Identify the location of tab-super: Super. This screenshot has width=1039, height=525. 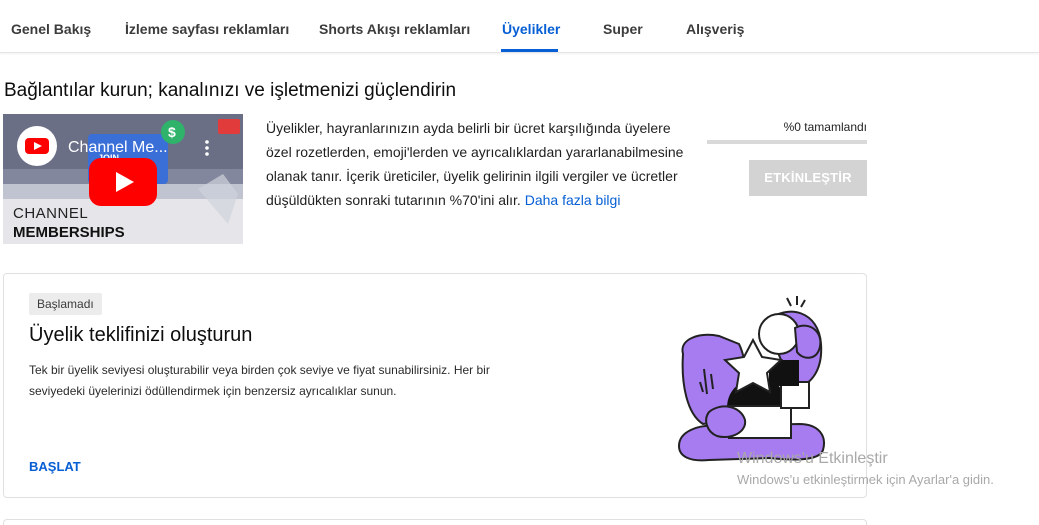
(623, 29).